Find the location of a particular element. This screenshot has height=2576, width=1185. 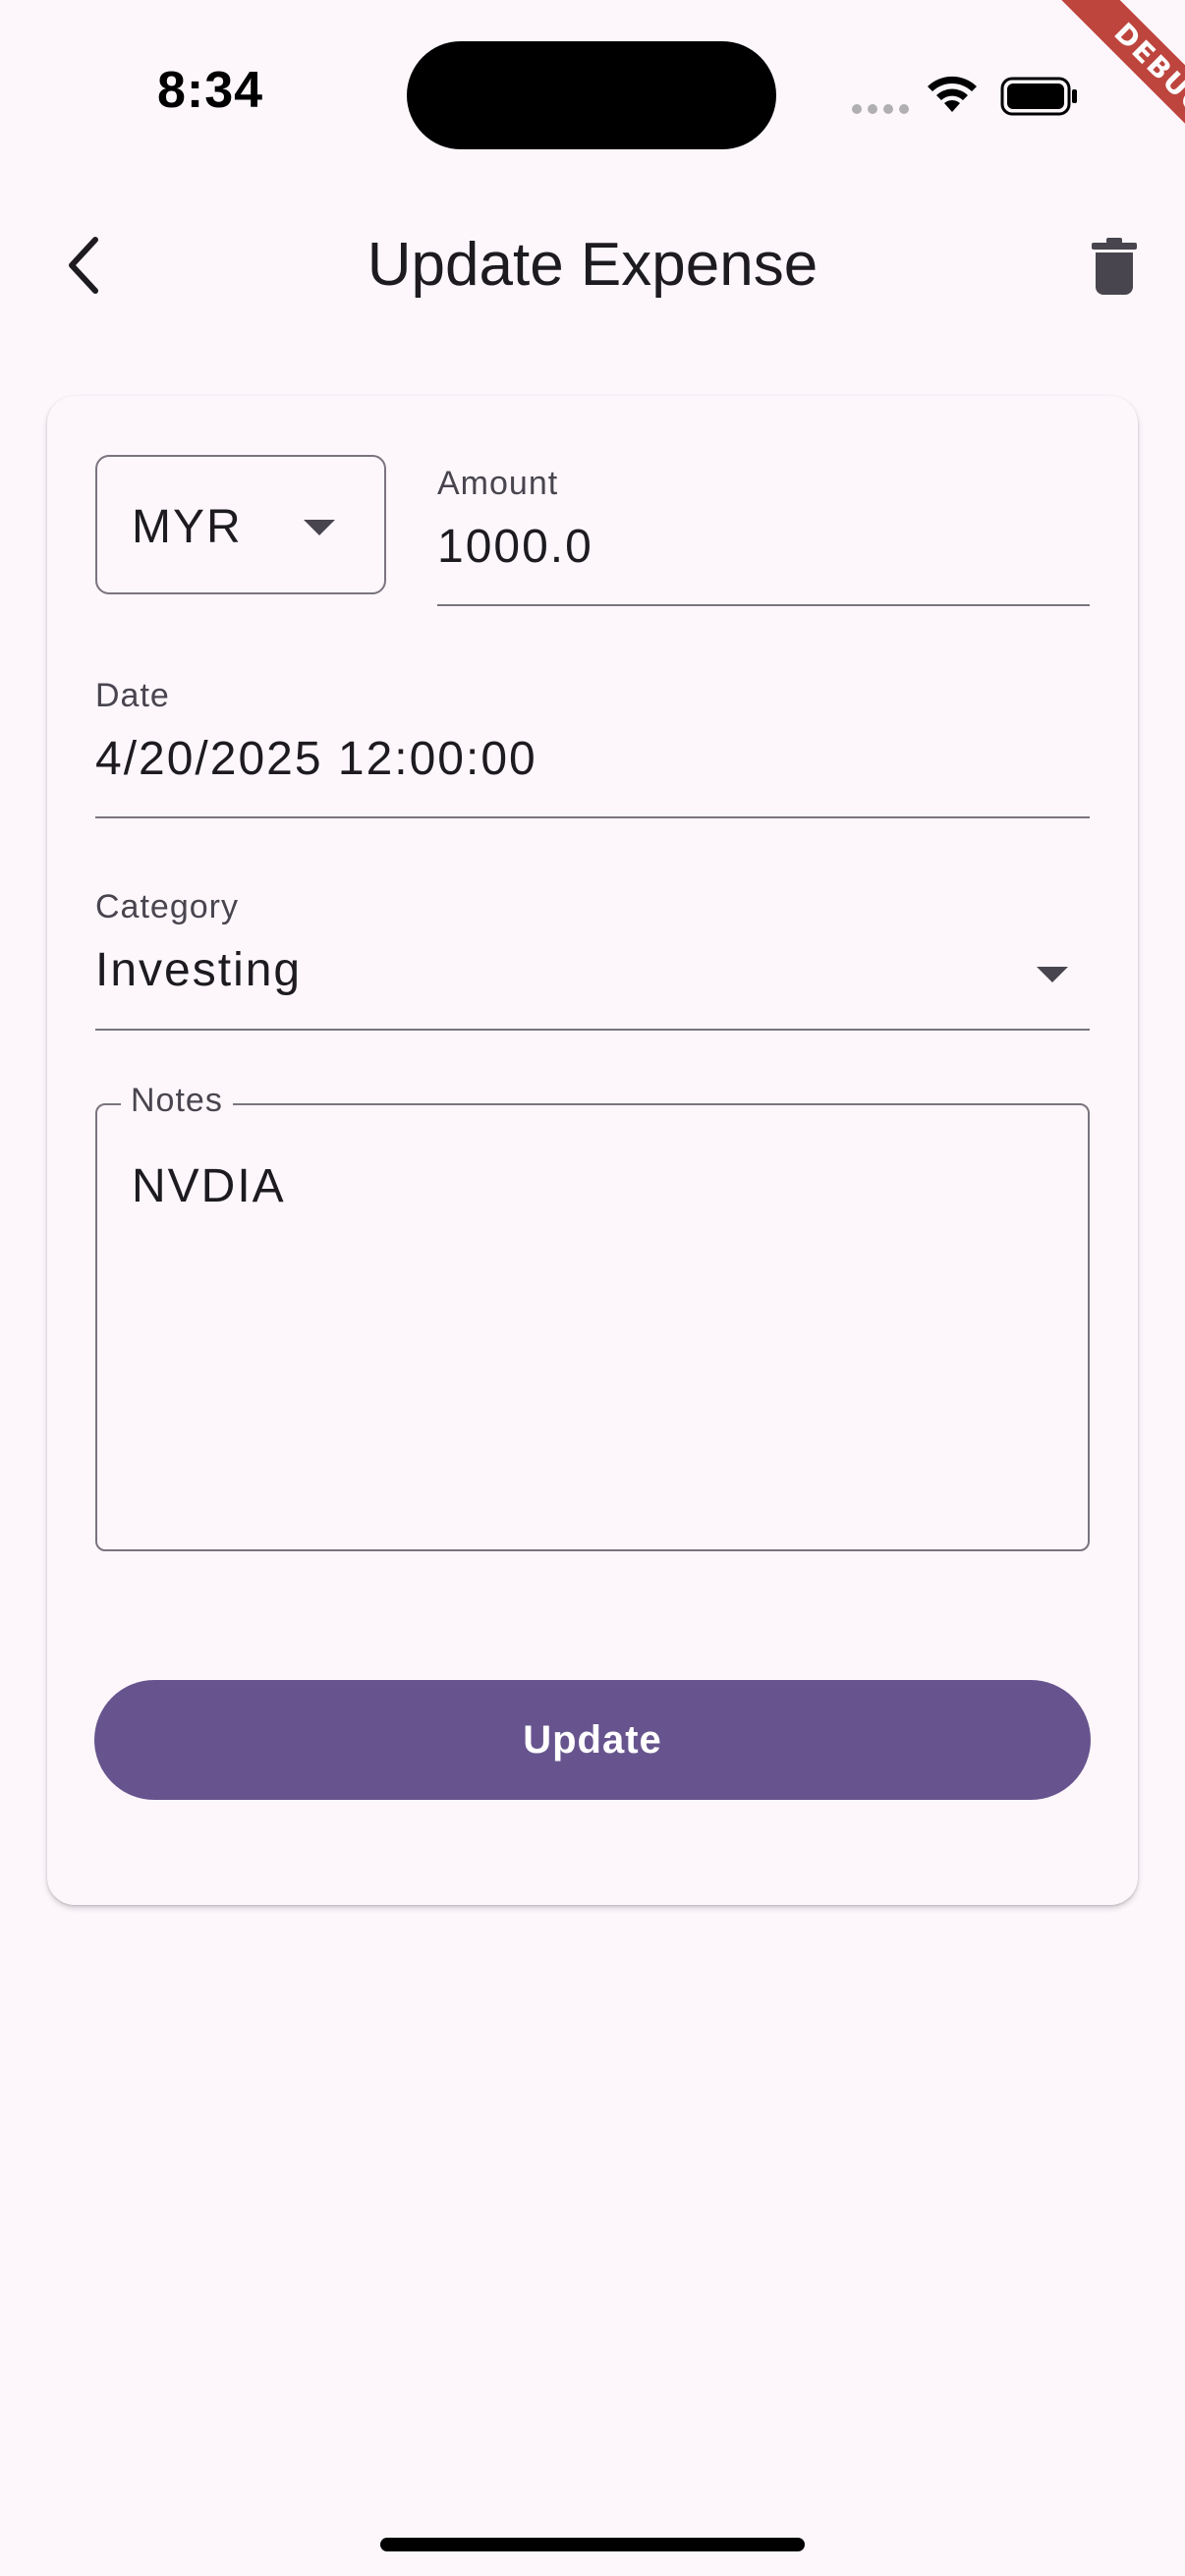

date-input: 4/20/2025 12:00:00 is located at coordinates (316, 759).